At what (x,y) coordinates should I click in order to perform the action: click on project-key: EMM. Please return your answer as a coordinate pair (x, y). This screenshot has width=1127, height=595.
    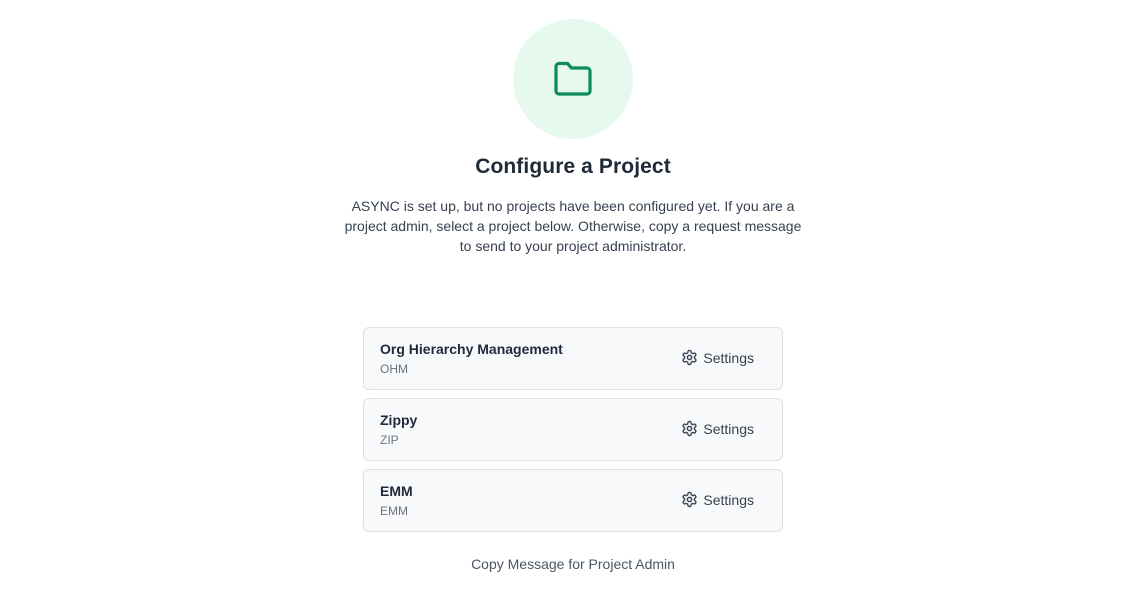
    Looking at the image, I should click on (394, 511).